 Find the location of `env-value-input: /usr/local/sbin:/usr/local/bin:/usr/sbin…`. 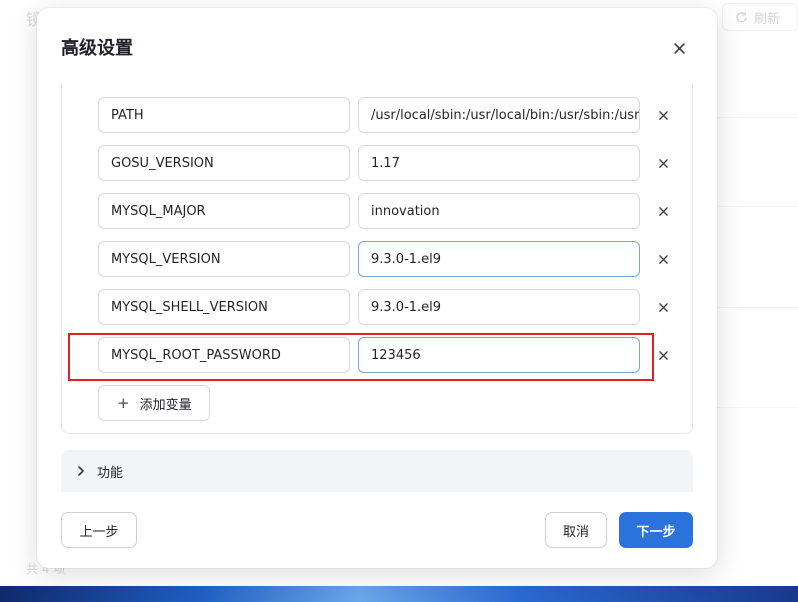

env-value-input: /usr/local/sbin:/usr/local/bin:/usr/sbin… is located at coordinates (499, 115).